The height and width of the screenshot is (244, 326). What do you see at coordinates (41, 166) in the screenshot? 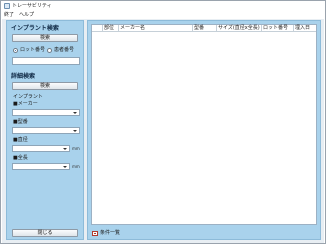
I see `length-select` at bounding box center [41, 166].